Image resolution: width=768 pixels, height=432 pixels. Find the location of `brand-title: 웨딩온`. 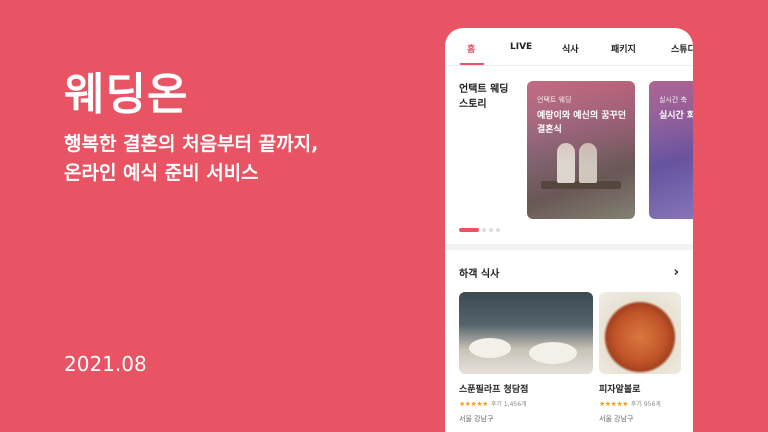

brand-title: 웨딩온 is located at coordinates (126, 94).